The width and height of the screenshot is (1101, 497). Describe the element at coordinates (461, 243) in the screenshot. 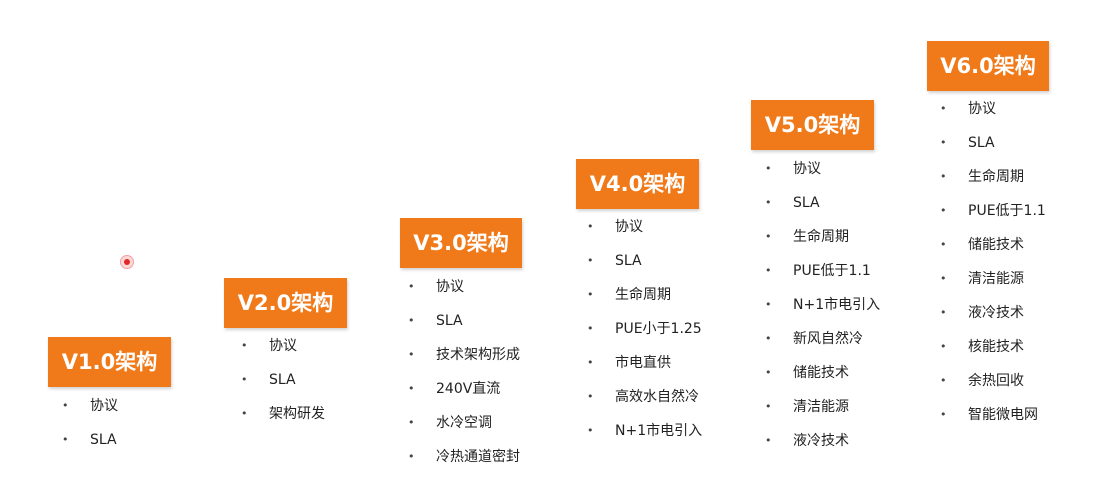

I see `stage-v3-title: V3.0架构` at that location.